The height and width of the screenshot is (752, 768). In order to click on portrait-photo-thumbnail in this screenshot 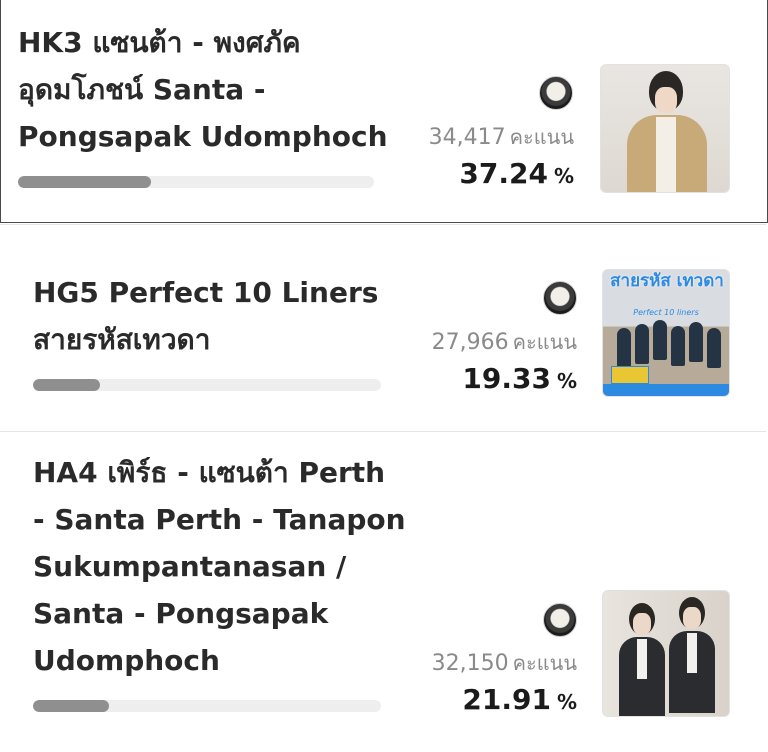, I will do `click(665, 128)`.